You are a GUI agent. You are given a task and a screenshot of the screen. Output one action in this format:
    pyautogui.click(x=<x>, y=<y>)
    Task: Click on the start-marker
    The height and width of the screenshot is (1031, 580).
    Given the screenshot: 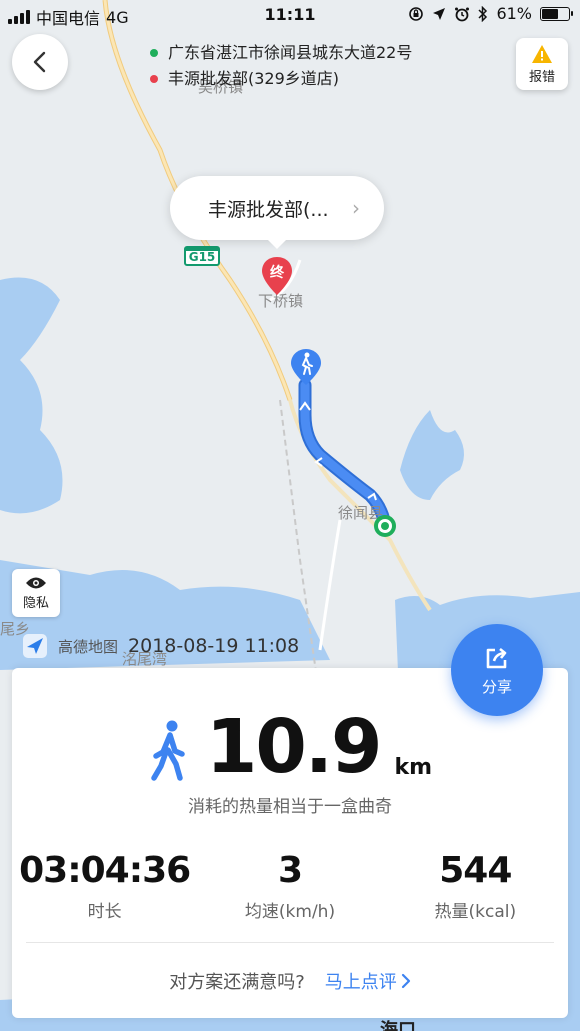 What is the action you would take?
    pyautogui.click(x=385, y=526)
    